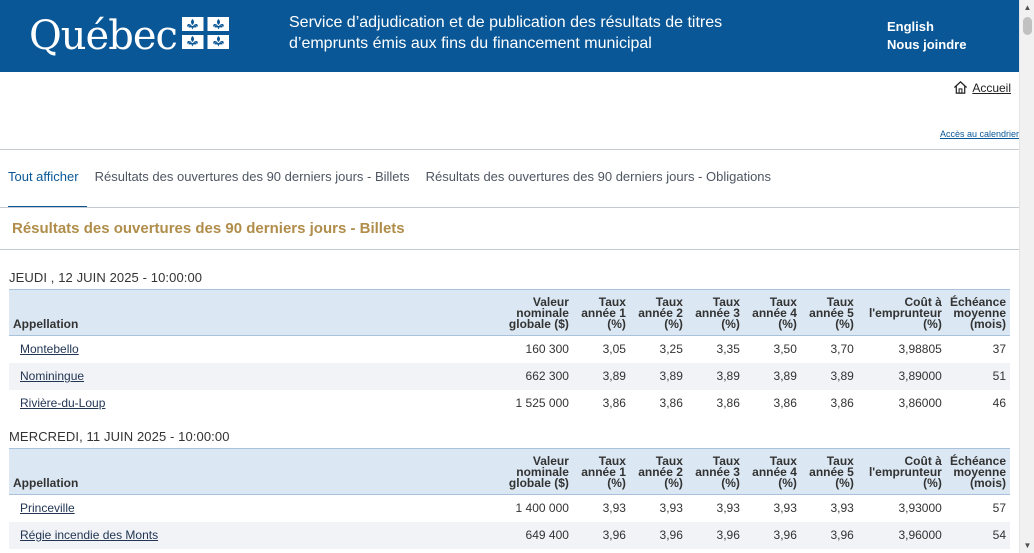 The image size is (1034, 553). What do you see at coordinates (614, 349) in the screenshot?
I see `cell-taux-1: 3,05` at bounding box center [614, 349].